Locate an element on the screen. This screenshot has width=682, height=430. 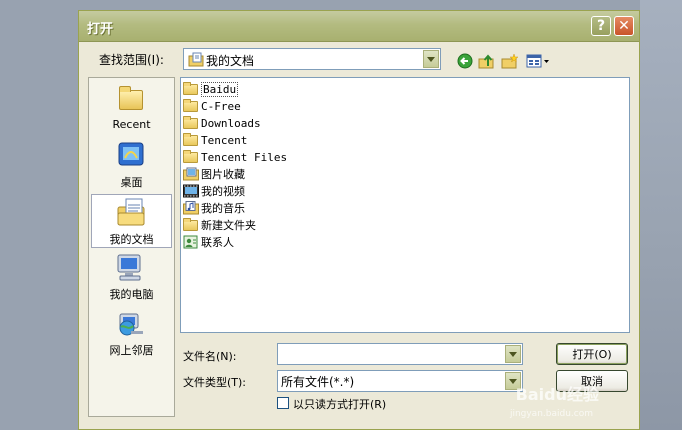
place-desktop: 桌面 is located at coordinates (131, 165).